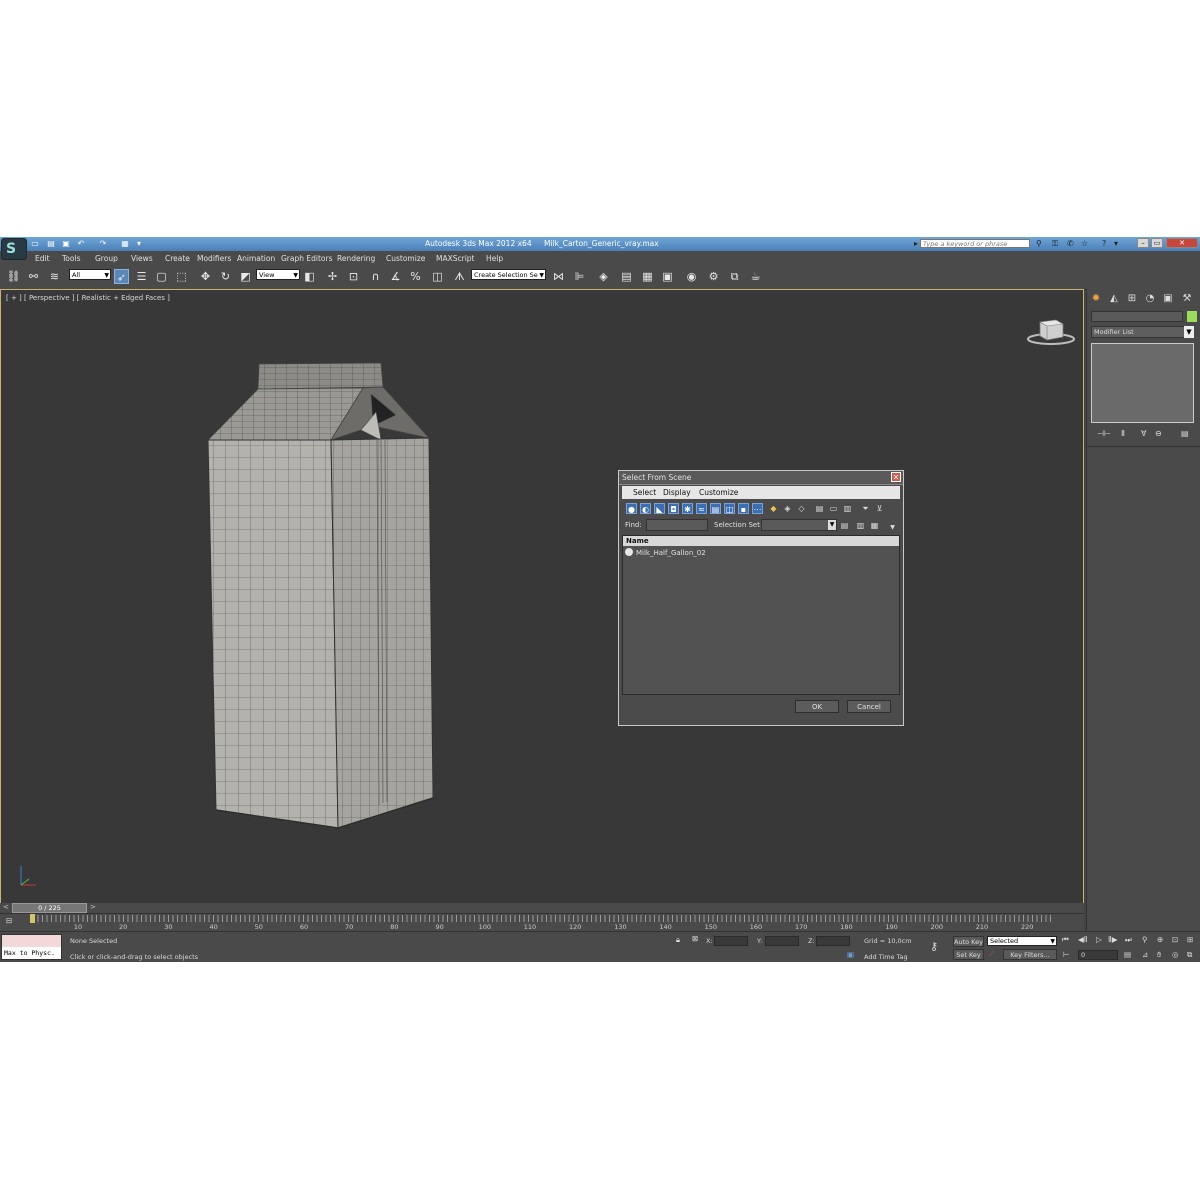 The image size is (1200, 1200). Describe the element at coordinates (1157, 243) in the screenshot. I see `maximize-button: ▭` at that location.